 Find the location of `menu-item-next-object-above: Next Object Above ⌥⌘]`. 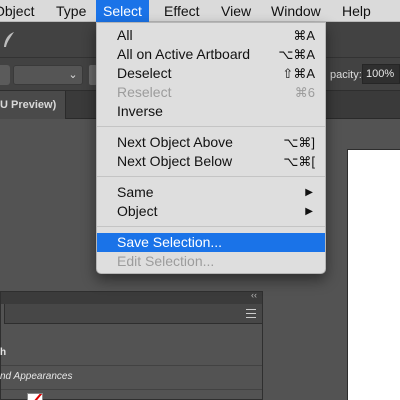

menu-item-next-object-above: Next Object Above ⌥⌘] is located at coordinates (211, 142).